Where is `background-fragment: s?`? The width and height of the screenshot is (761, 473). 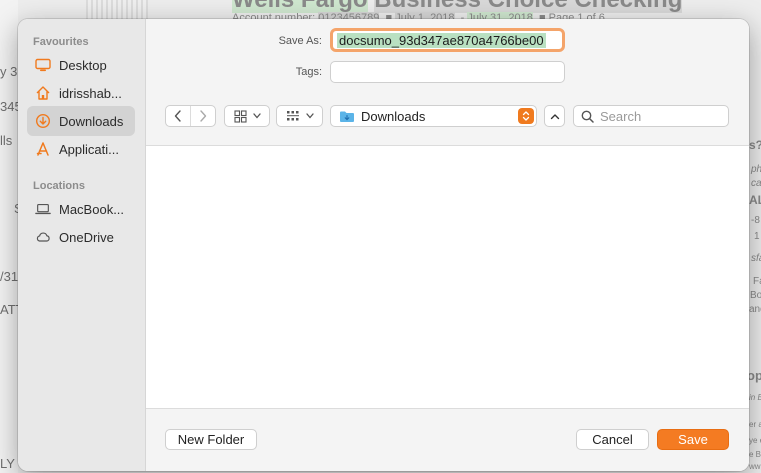
background-fragment: s? is located at coordinates (755, 145).